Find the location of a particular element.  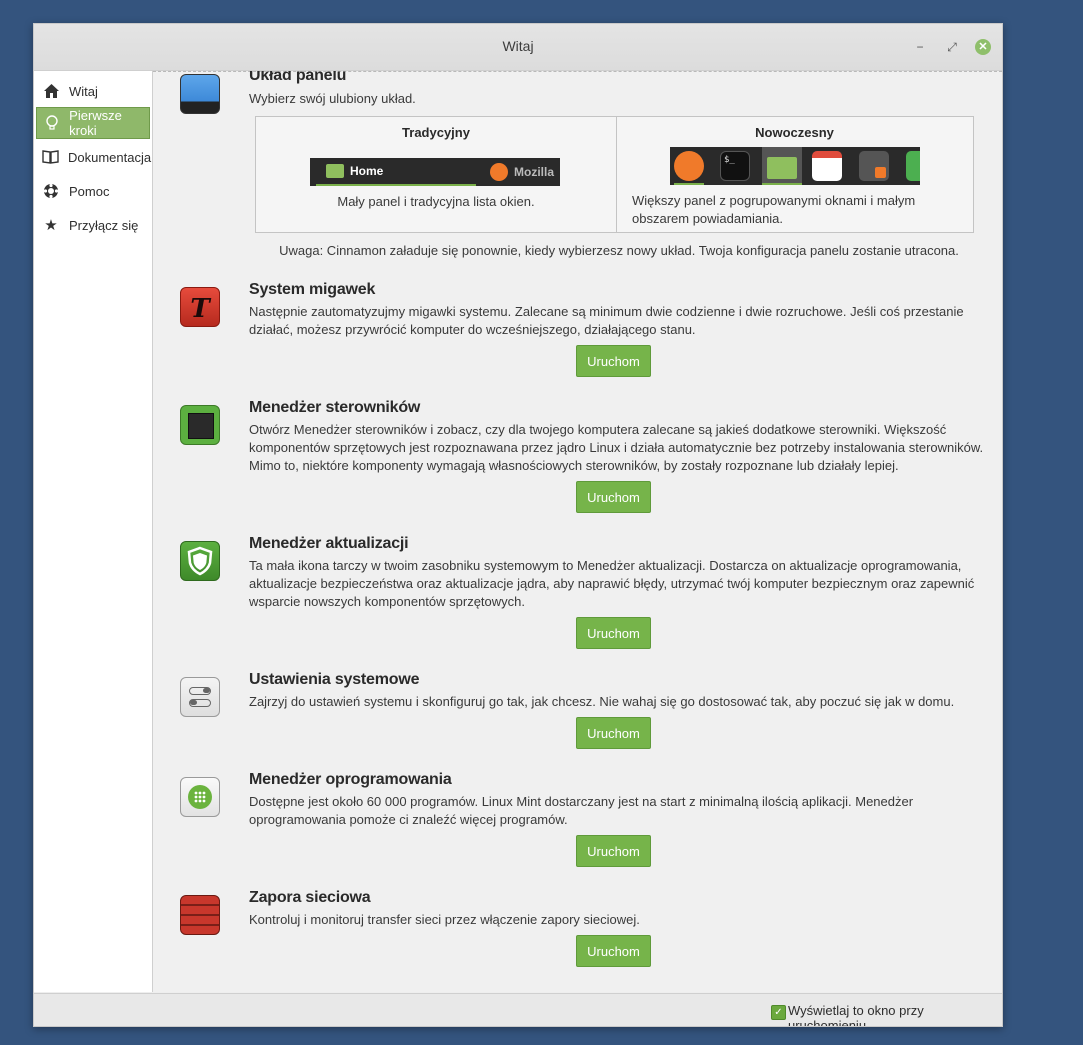

terminal-icon: $_ is located at coordinates (735, 166).